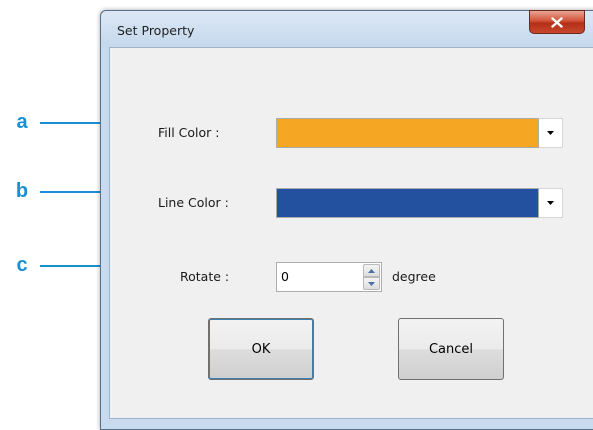  What do you see at coordinates (189, 132) in the screenshot?
I see `fill-color-label: Fill Color :` at bounding box center [189, 132].